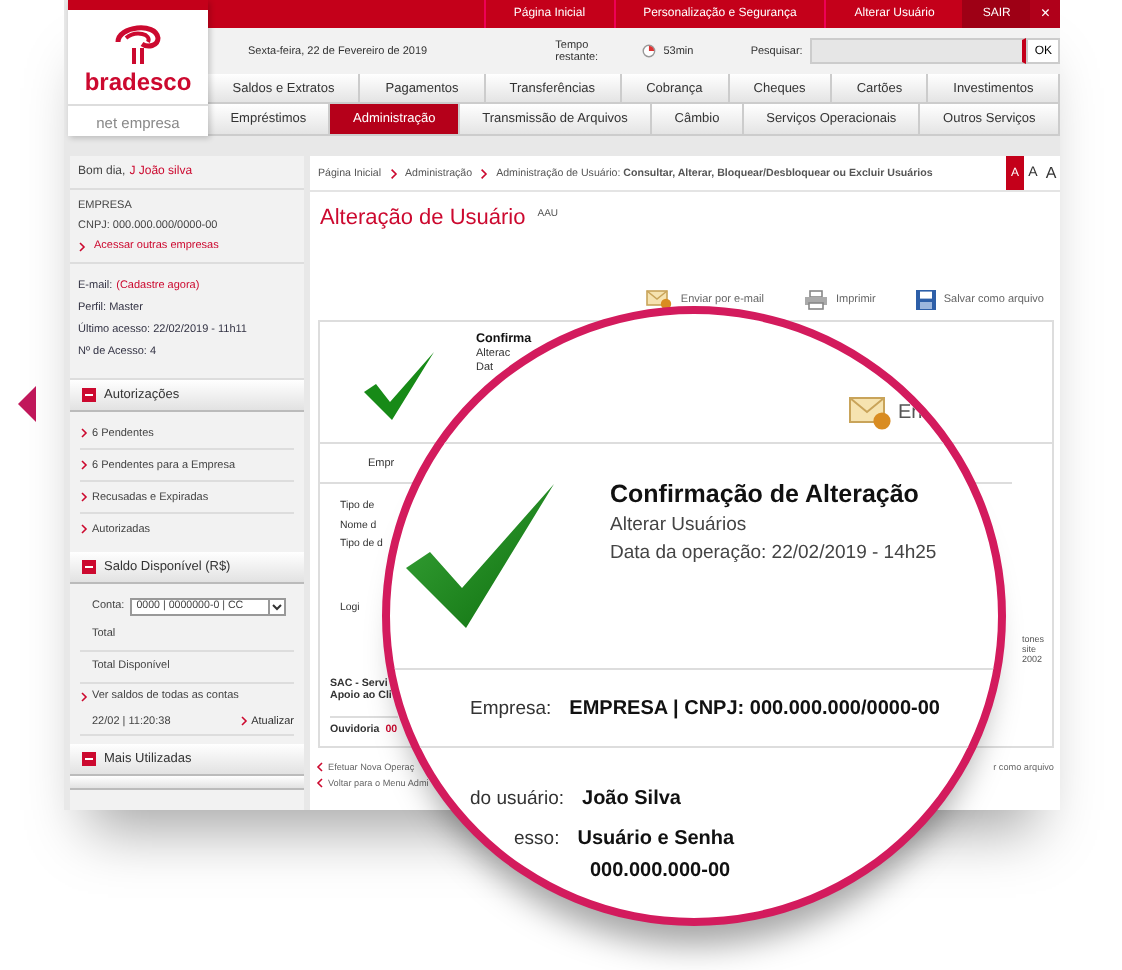 The height and width of the screenshot is (970, 1122). What do you see at coordinates (660, 871) in the screenshot?
I see `field-value: 000.000.000-00` at bounding box center [660, 871].